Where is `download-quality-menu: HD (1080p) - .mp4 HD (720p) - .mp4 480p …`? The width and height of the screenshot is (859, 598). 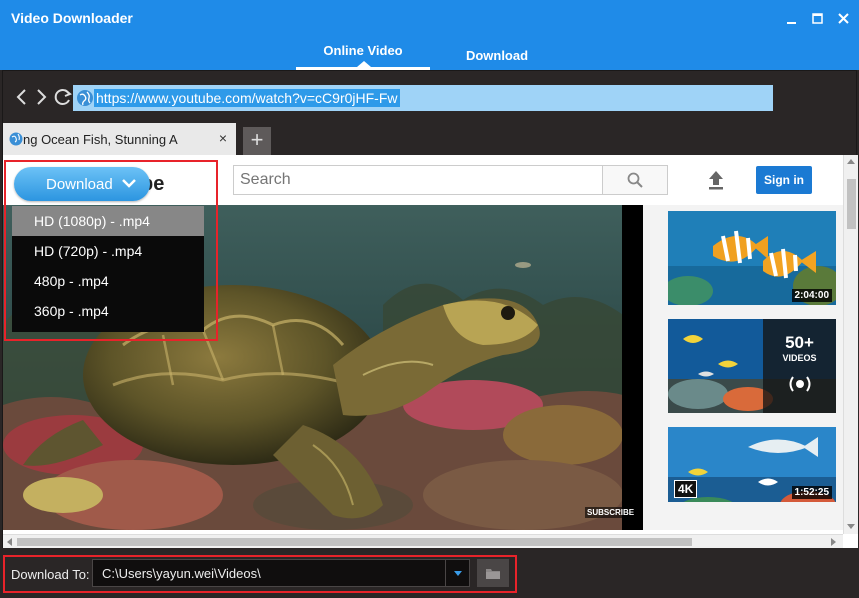 download-quality-menu: HD (1080p) - .mp4 HD (720p) - .mp4 480p … is located at coordinates (108, 269).